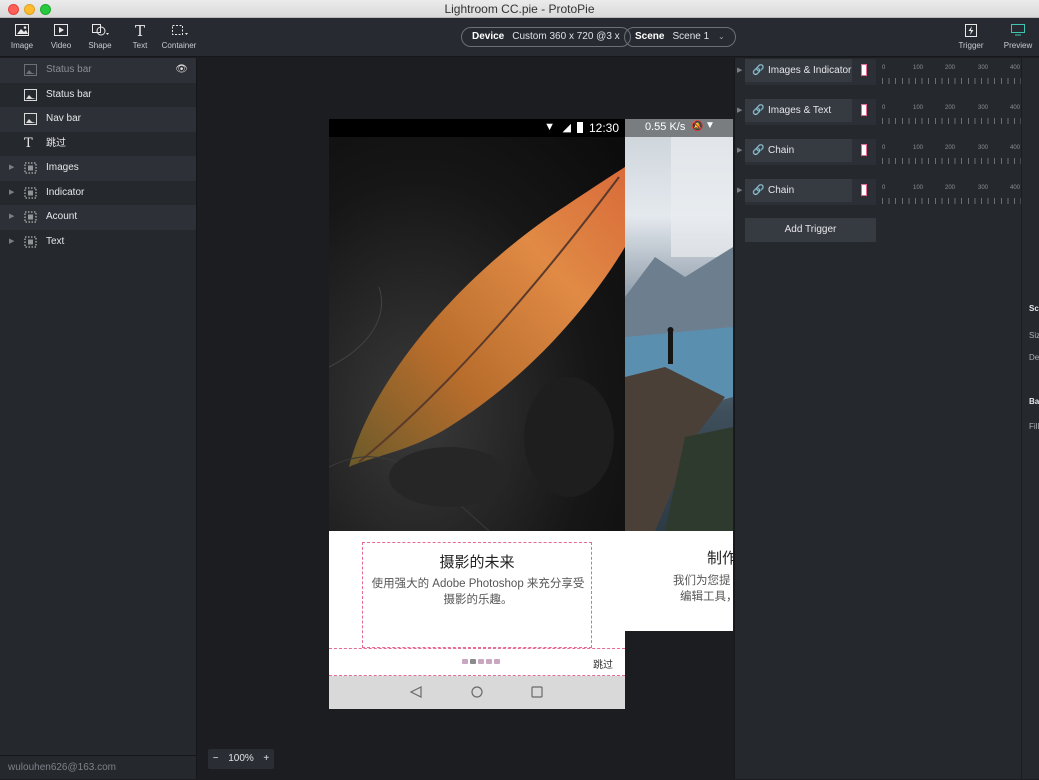  Describe the element at coordinates (971, 36) in the screenshot. I see `trigger-button: Trigger` at that location.